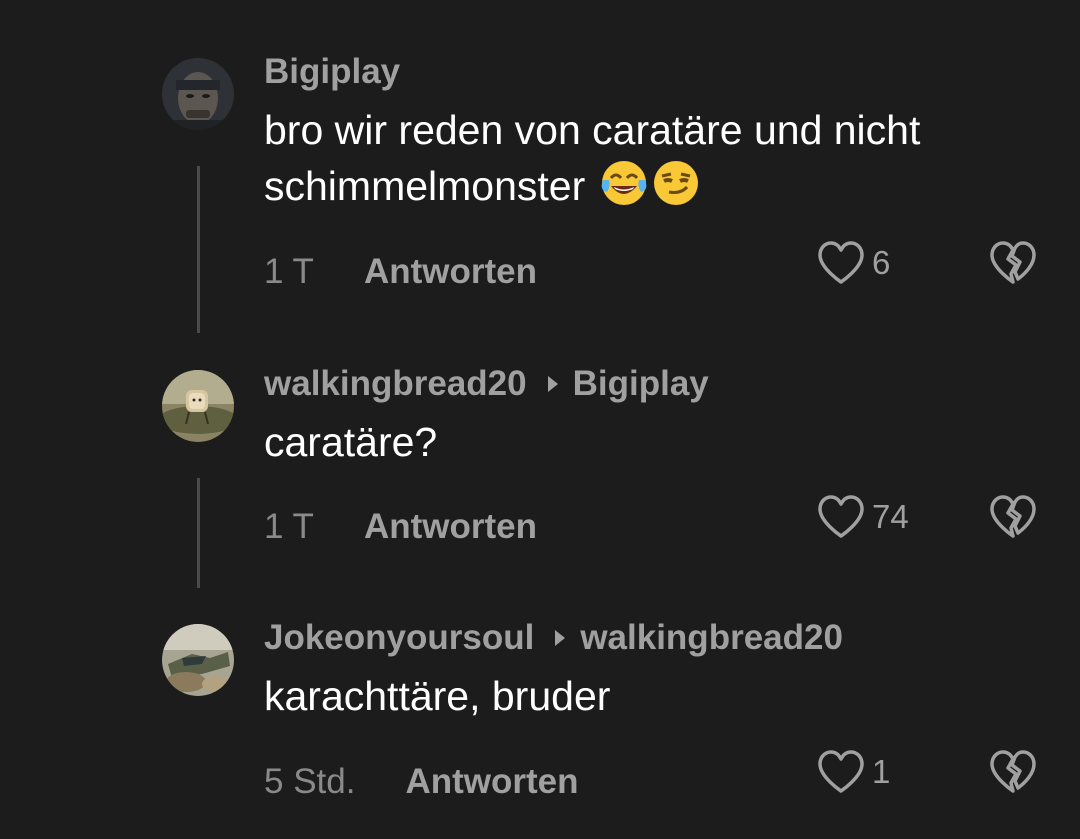 This screenshot has width=1080, height=839. I want to click on like-button: 74, so click(862, 517).